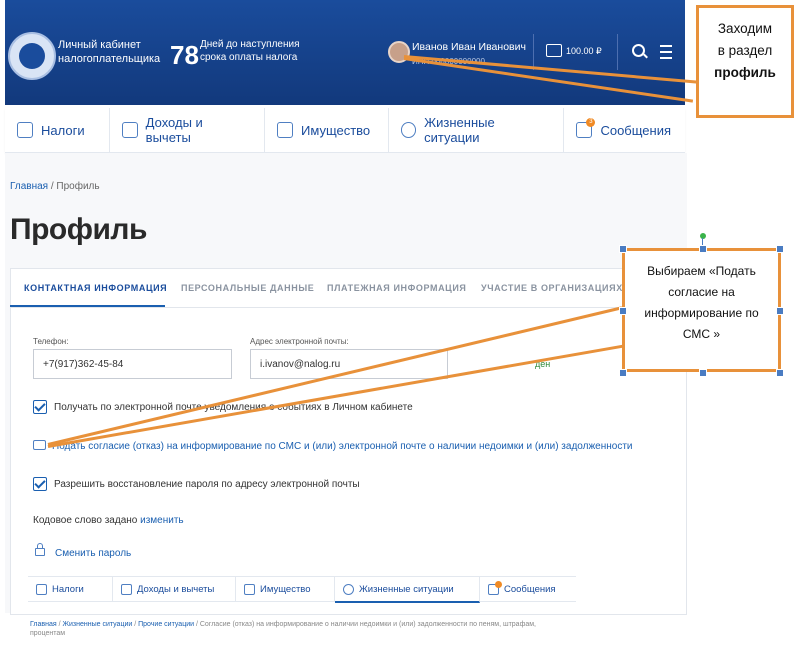 The image size is (800, 646). What do you see at coordinates (109, 59) in the screenshot?
I see `cabinet-title-line2: налогоплательщика` at bounding box center [109, 59].